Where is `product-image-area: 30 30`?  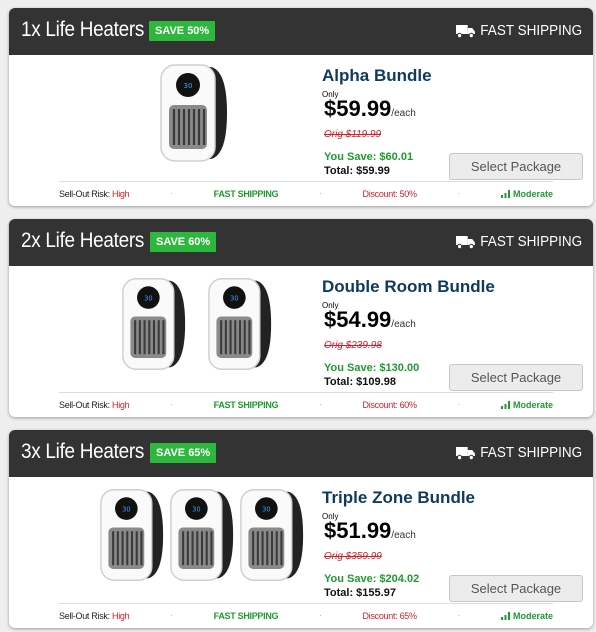
product-image-area: 30 30 is located at coordinates (159, 329).